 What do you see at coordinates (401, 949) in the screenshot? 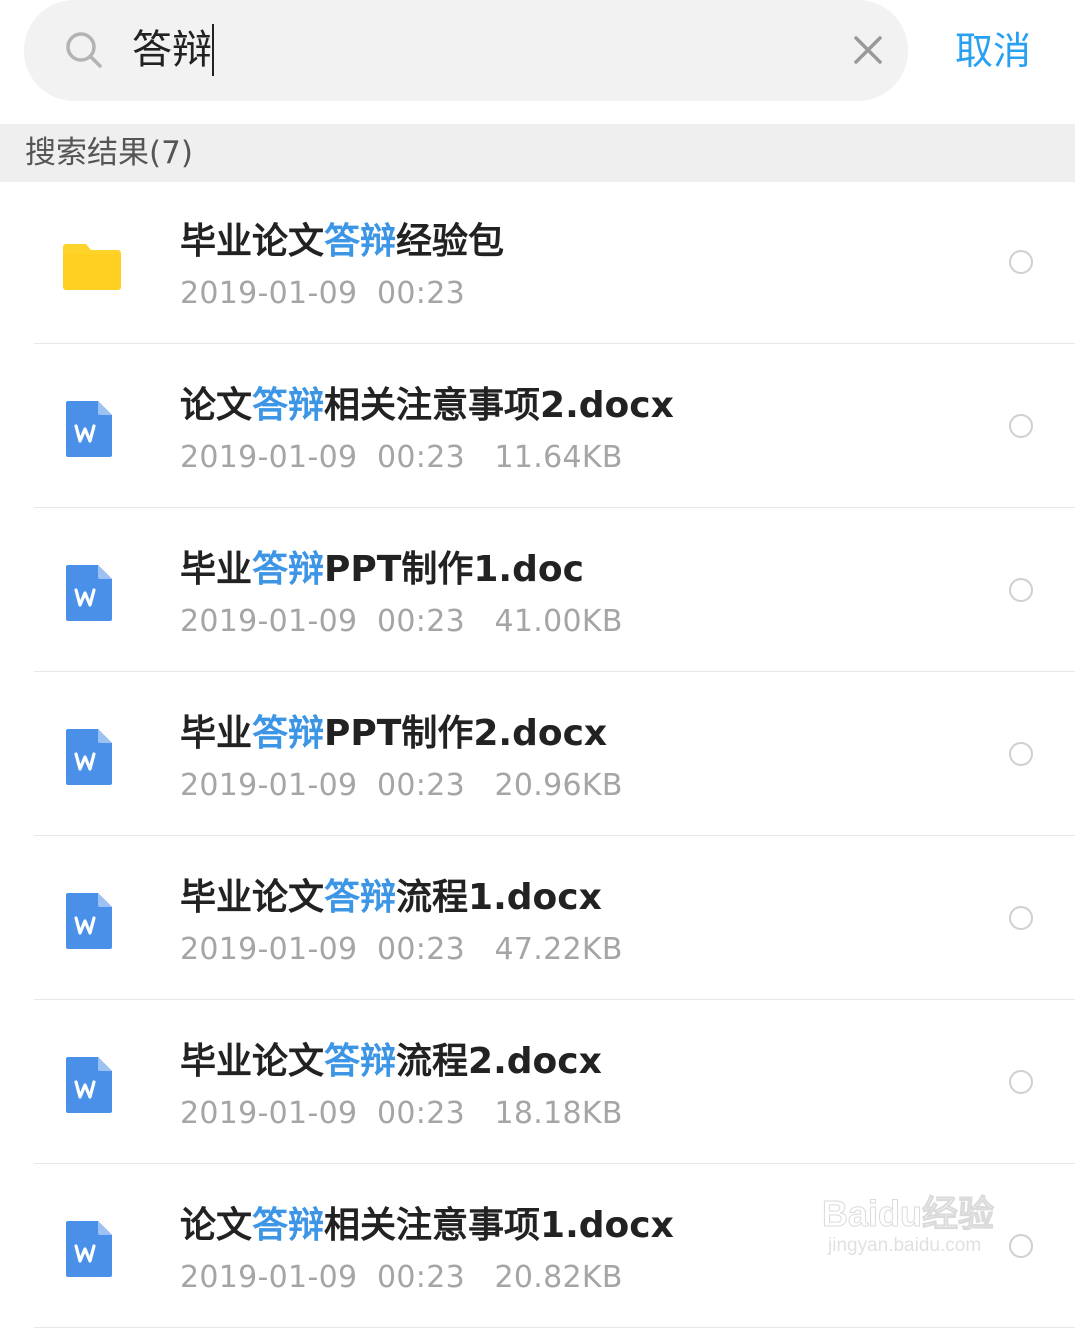
I see `item-meta: 2019-01-09 00:23 47.22KB` at bounding box center [401, 949].